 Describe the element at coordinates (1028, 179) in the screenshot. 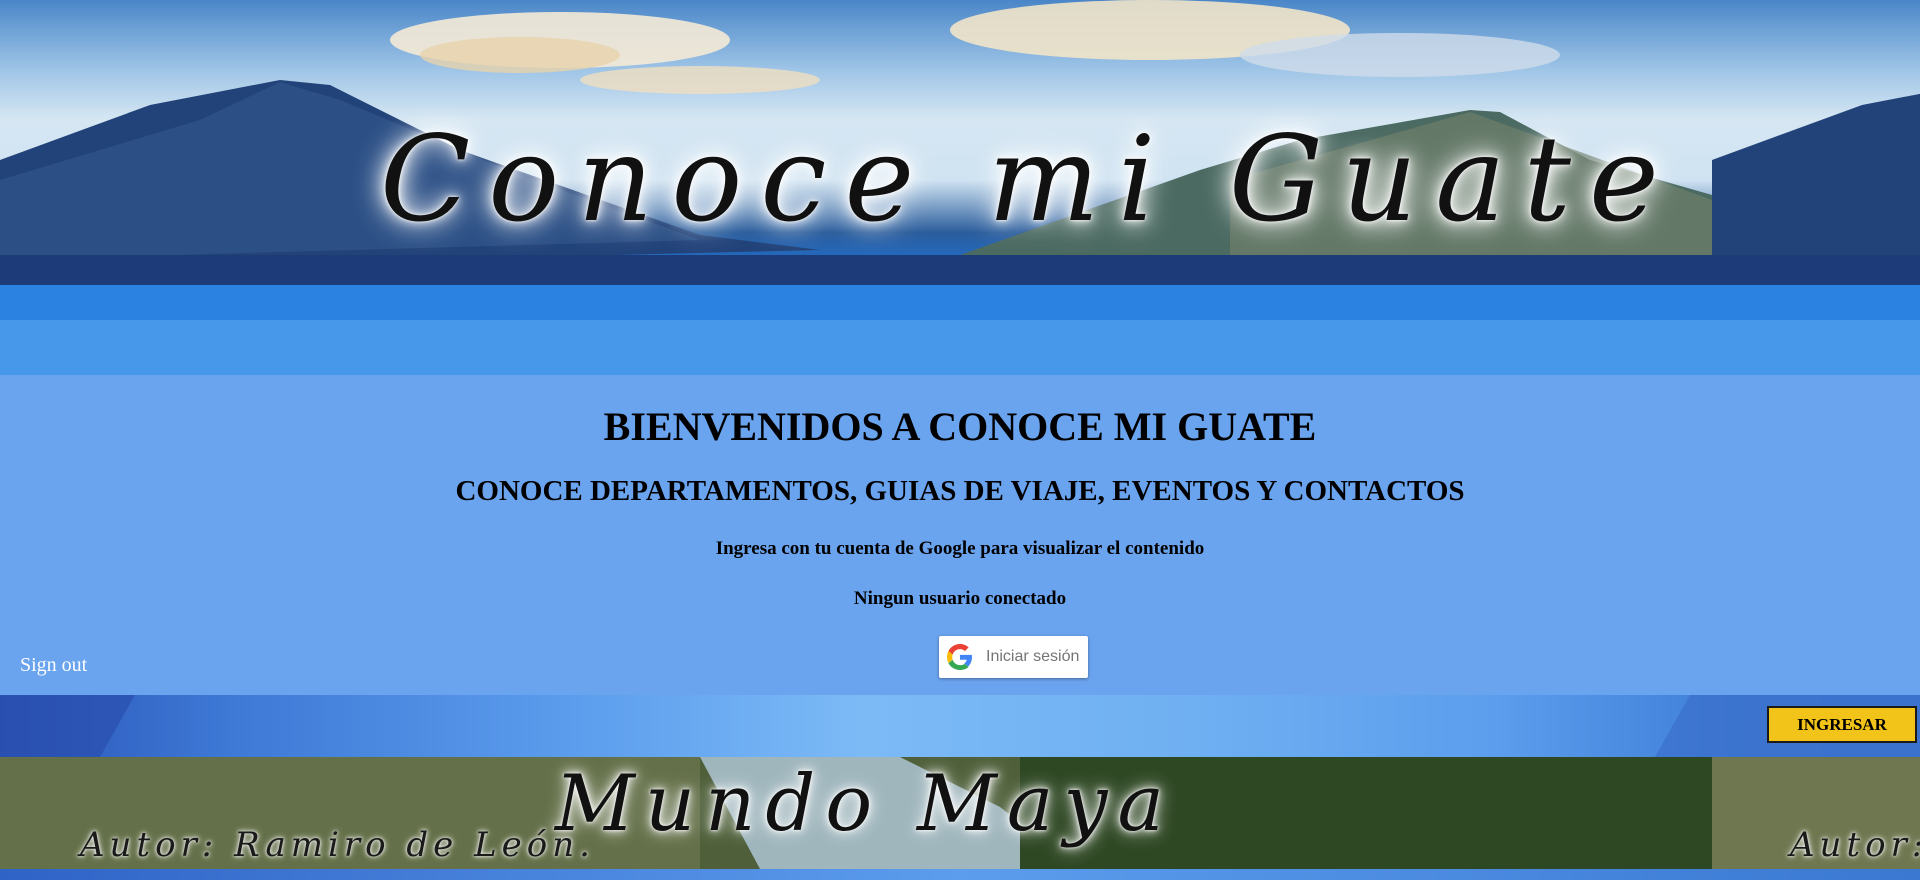

I see `banner-title: Conoce mi Guate` at that location.